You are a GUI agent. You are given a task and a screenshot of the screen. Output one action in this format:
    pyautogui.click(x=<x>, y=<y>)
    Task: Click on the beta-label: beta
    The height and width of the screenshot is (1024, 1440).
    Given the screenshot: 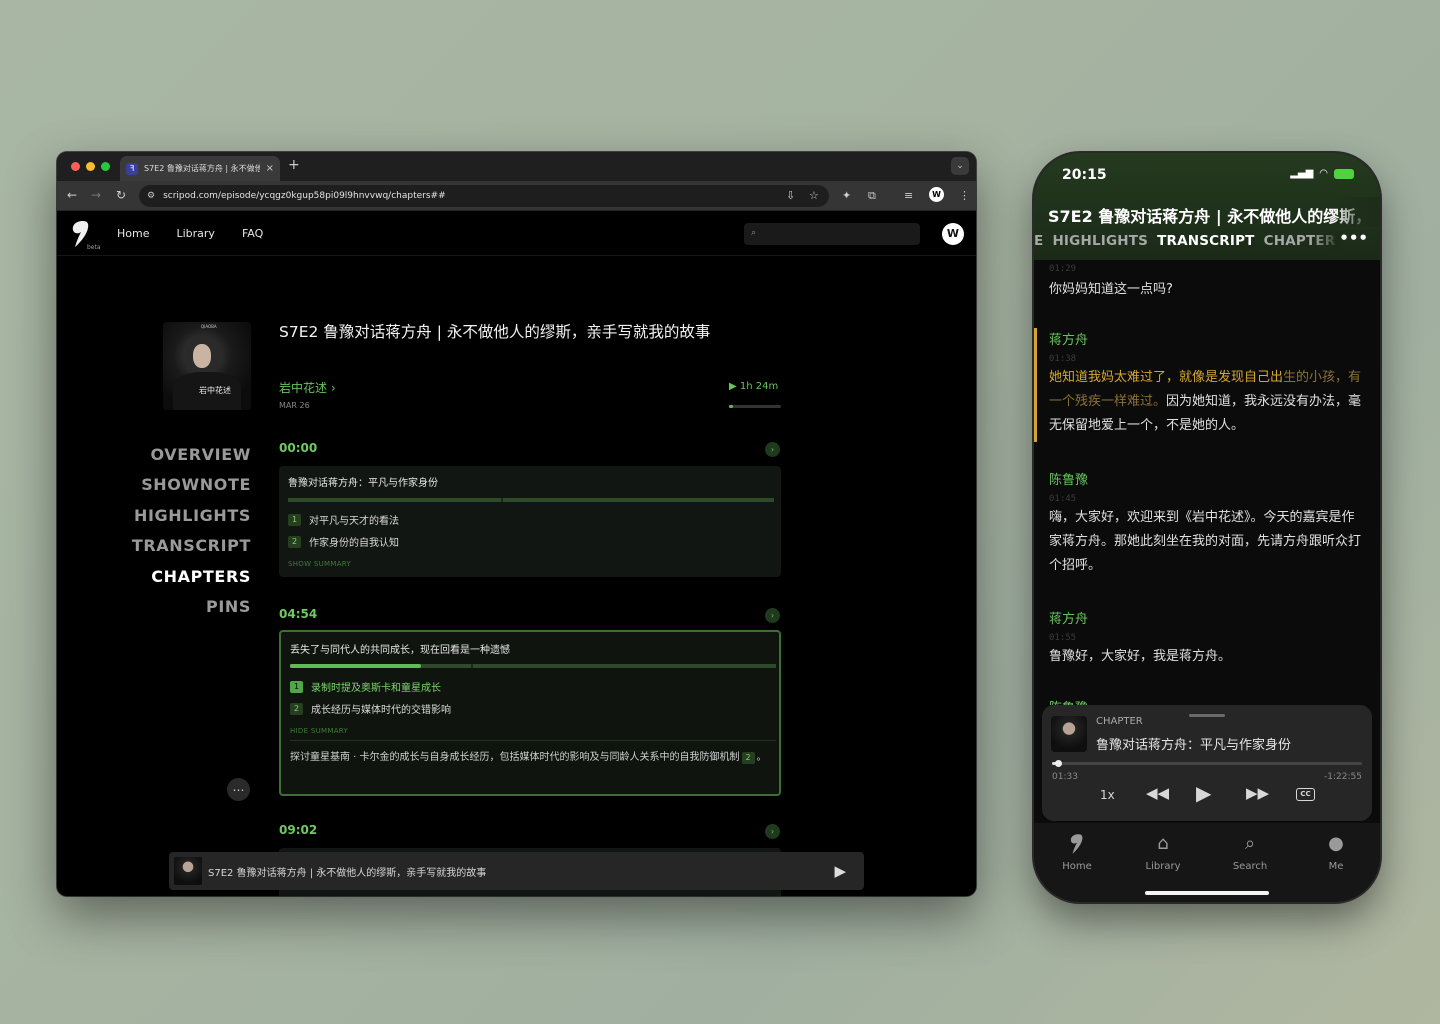 What is the action you would take?
    pyautogui.click(x=94, y=247)
    